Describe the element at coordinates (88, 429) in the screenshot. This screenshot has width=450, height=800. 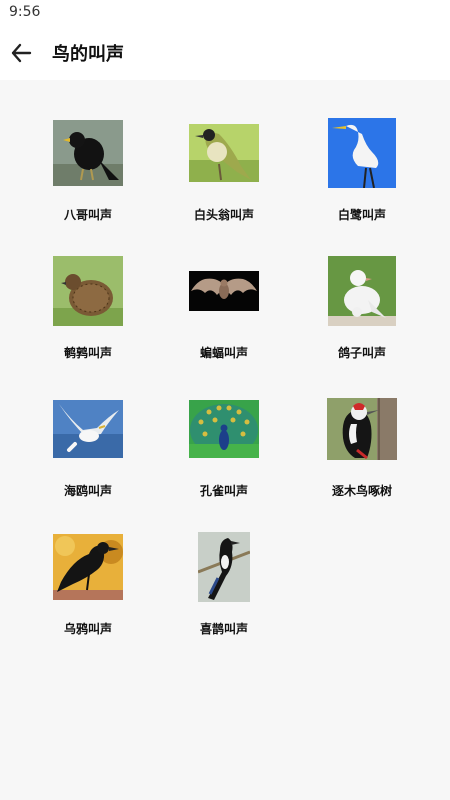
I see `seagull-photo` at that location.